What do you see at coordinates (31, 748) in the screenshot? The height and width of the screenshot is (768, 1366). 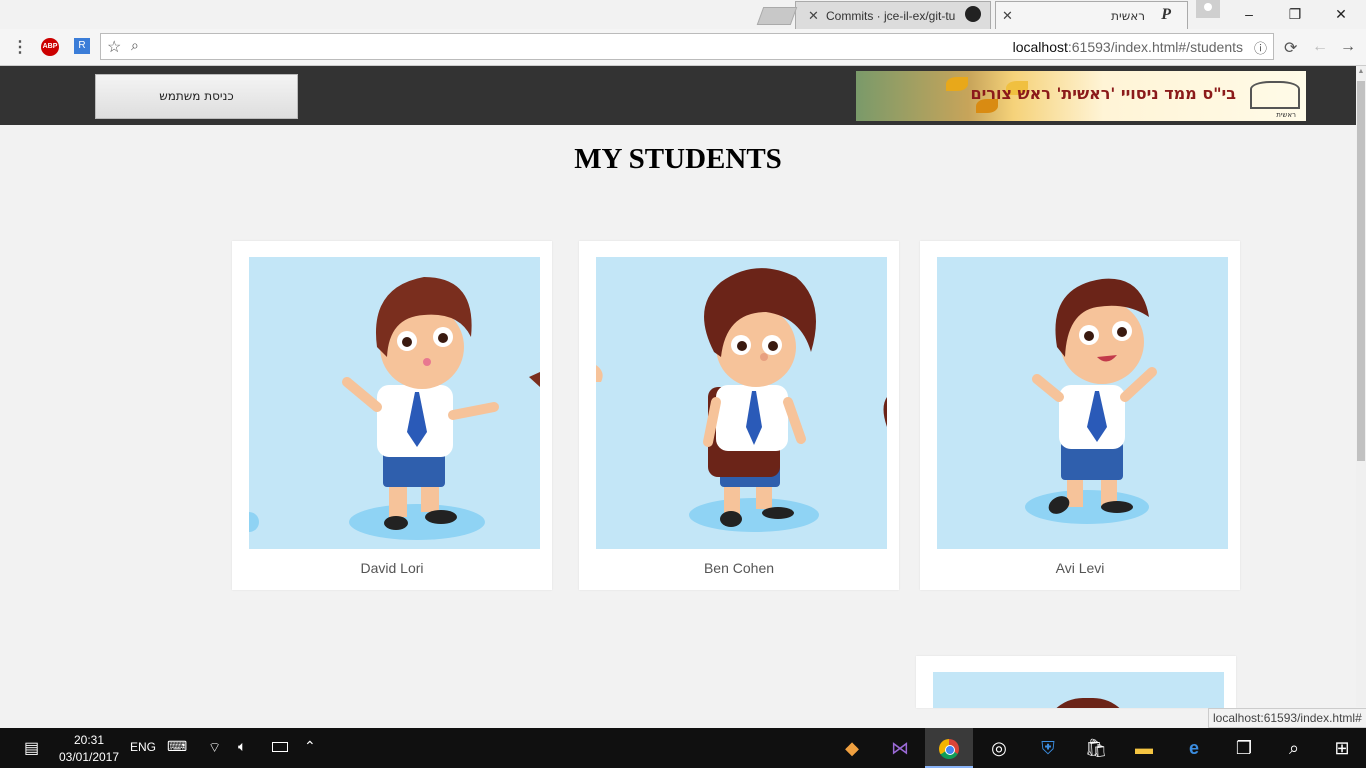 I see `action-center-icon: ▤` at bounding box center [31, 748].